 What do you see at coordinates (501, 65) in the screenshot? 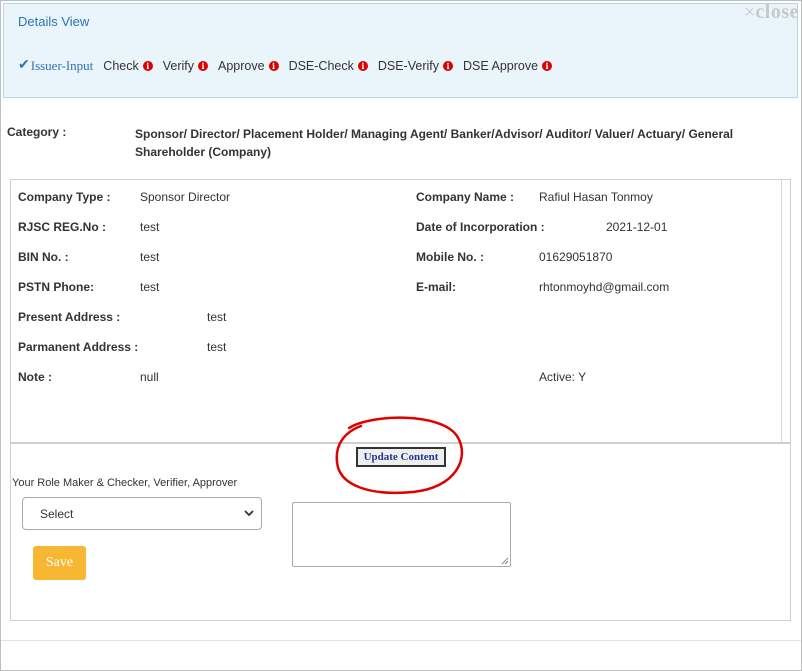
I see `step-label: DSE Approve` at bounding box center [501, 65].